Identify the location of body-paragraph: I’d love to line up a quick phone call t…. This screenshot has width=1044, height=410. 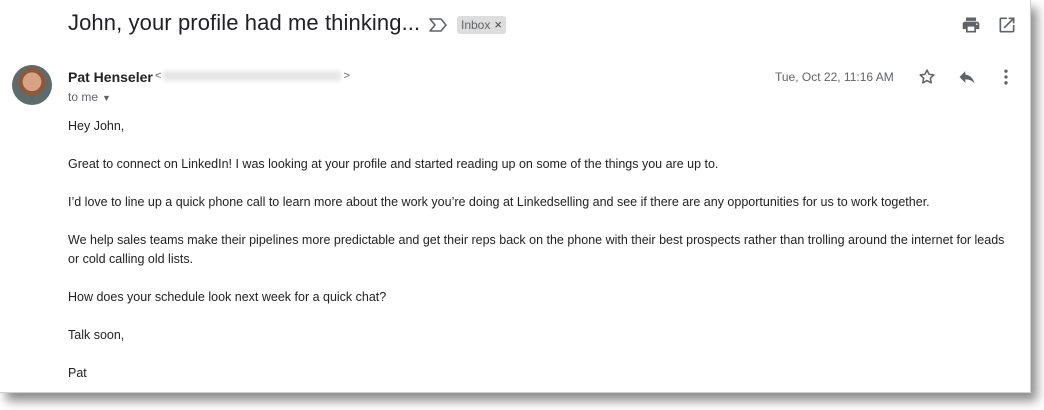
(499, 202).